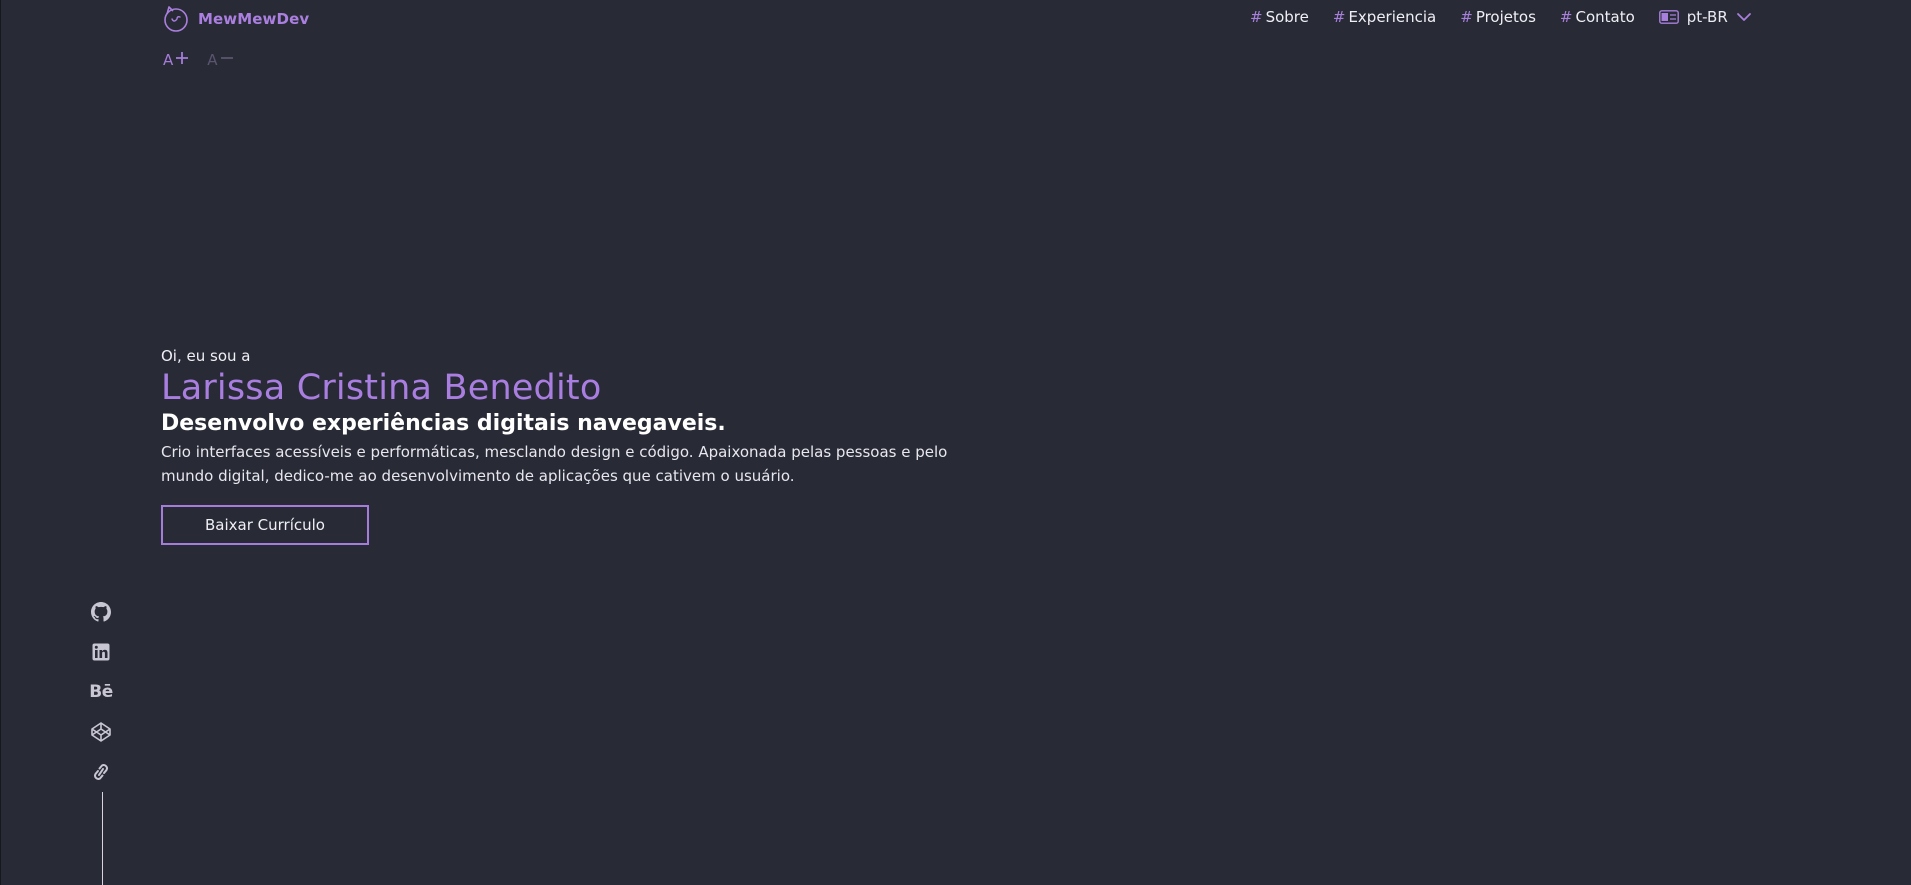 The height and width of the screenshot is (885, 1911). I want to click on font-increase-button: A, so click(176, 60).